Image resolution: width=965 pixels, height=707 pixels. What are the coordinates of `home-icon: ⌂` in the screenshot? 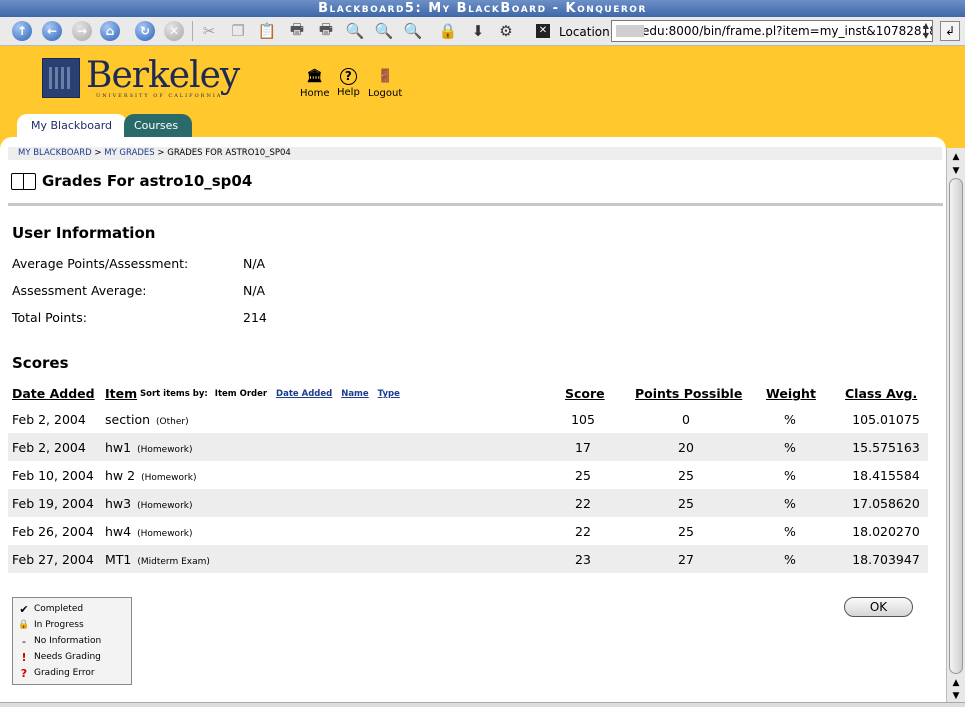 It's located at (110, 31).